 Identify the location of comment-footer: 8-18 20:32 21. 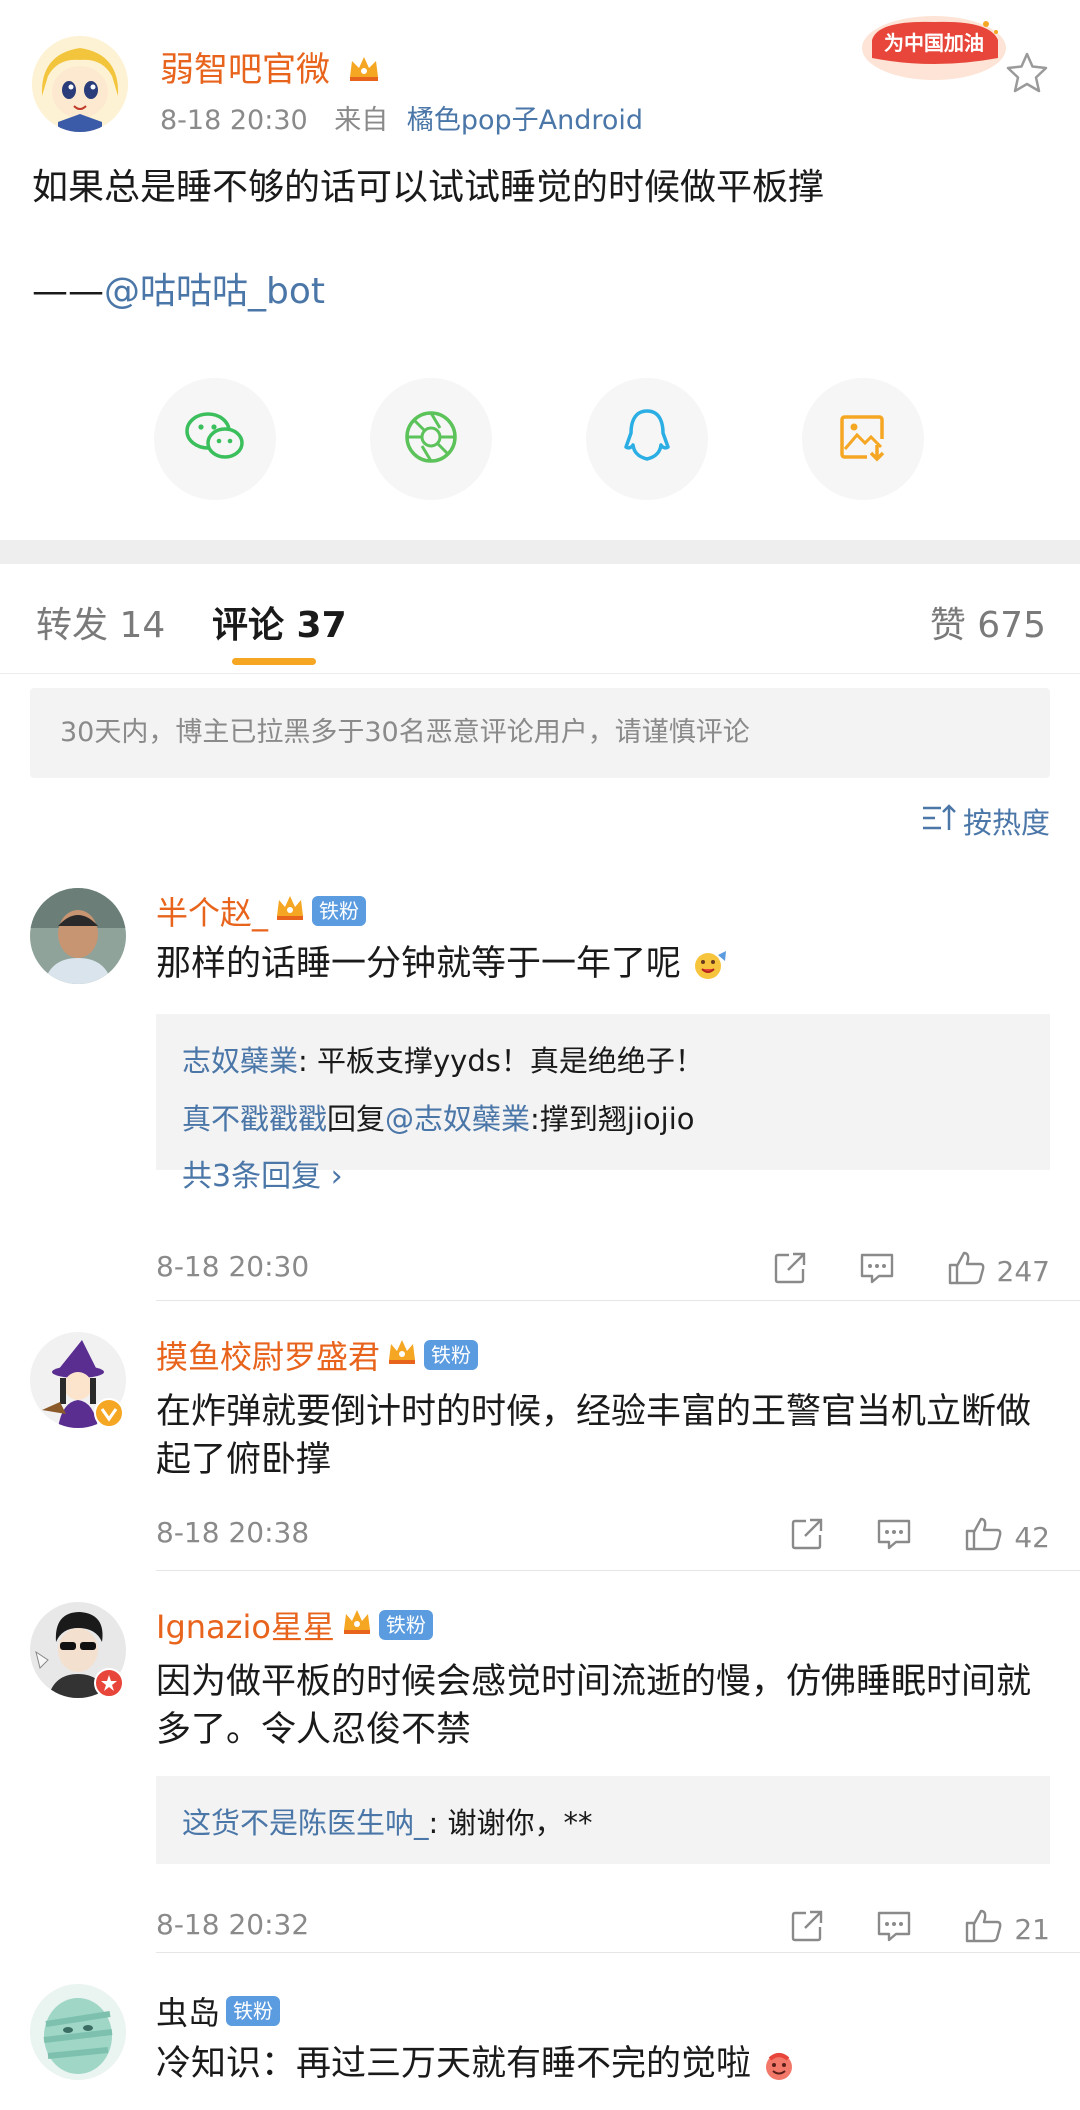
(603, 1928).